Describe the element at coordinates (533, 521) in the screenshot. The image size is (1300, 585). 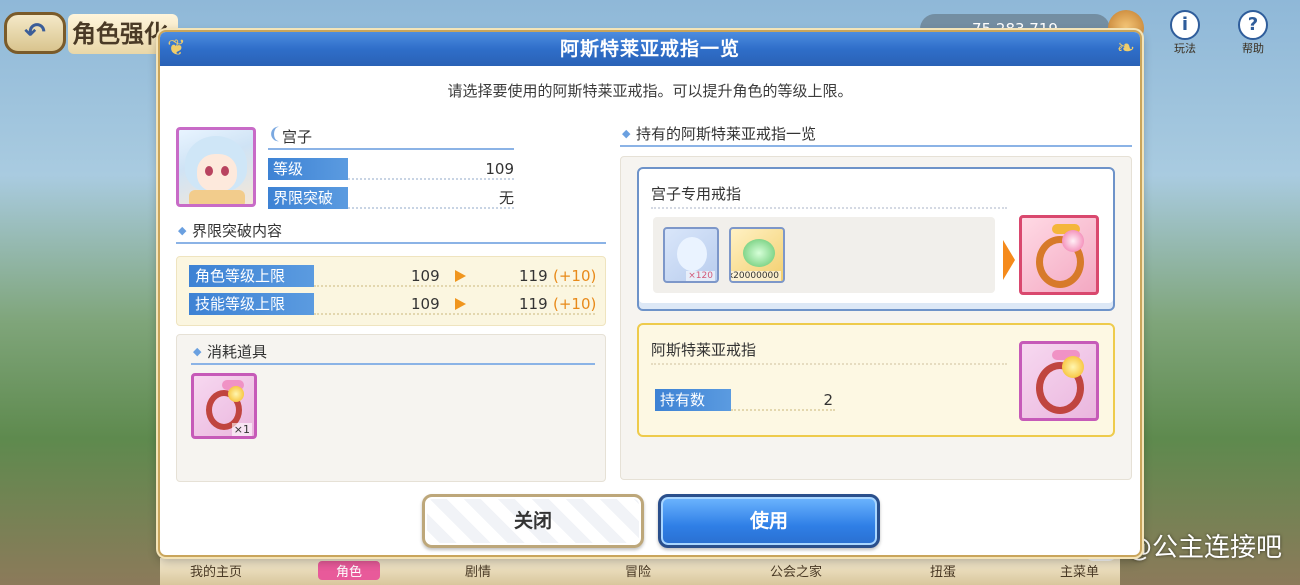
I see `close-button: 关闭` at that location.